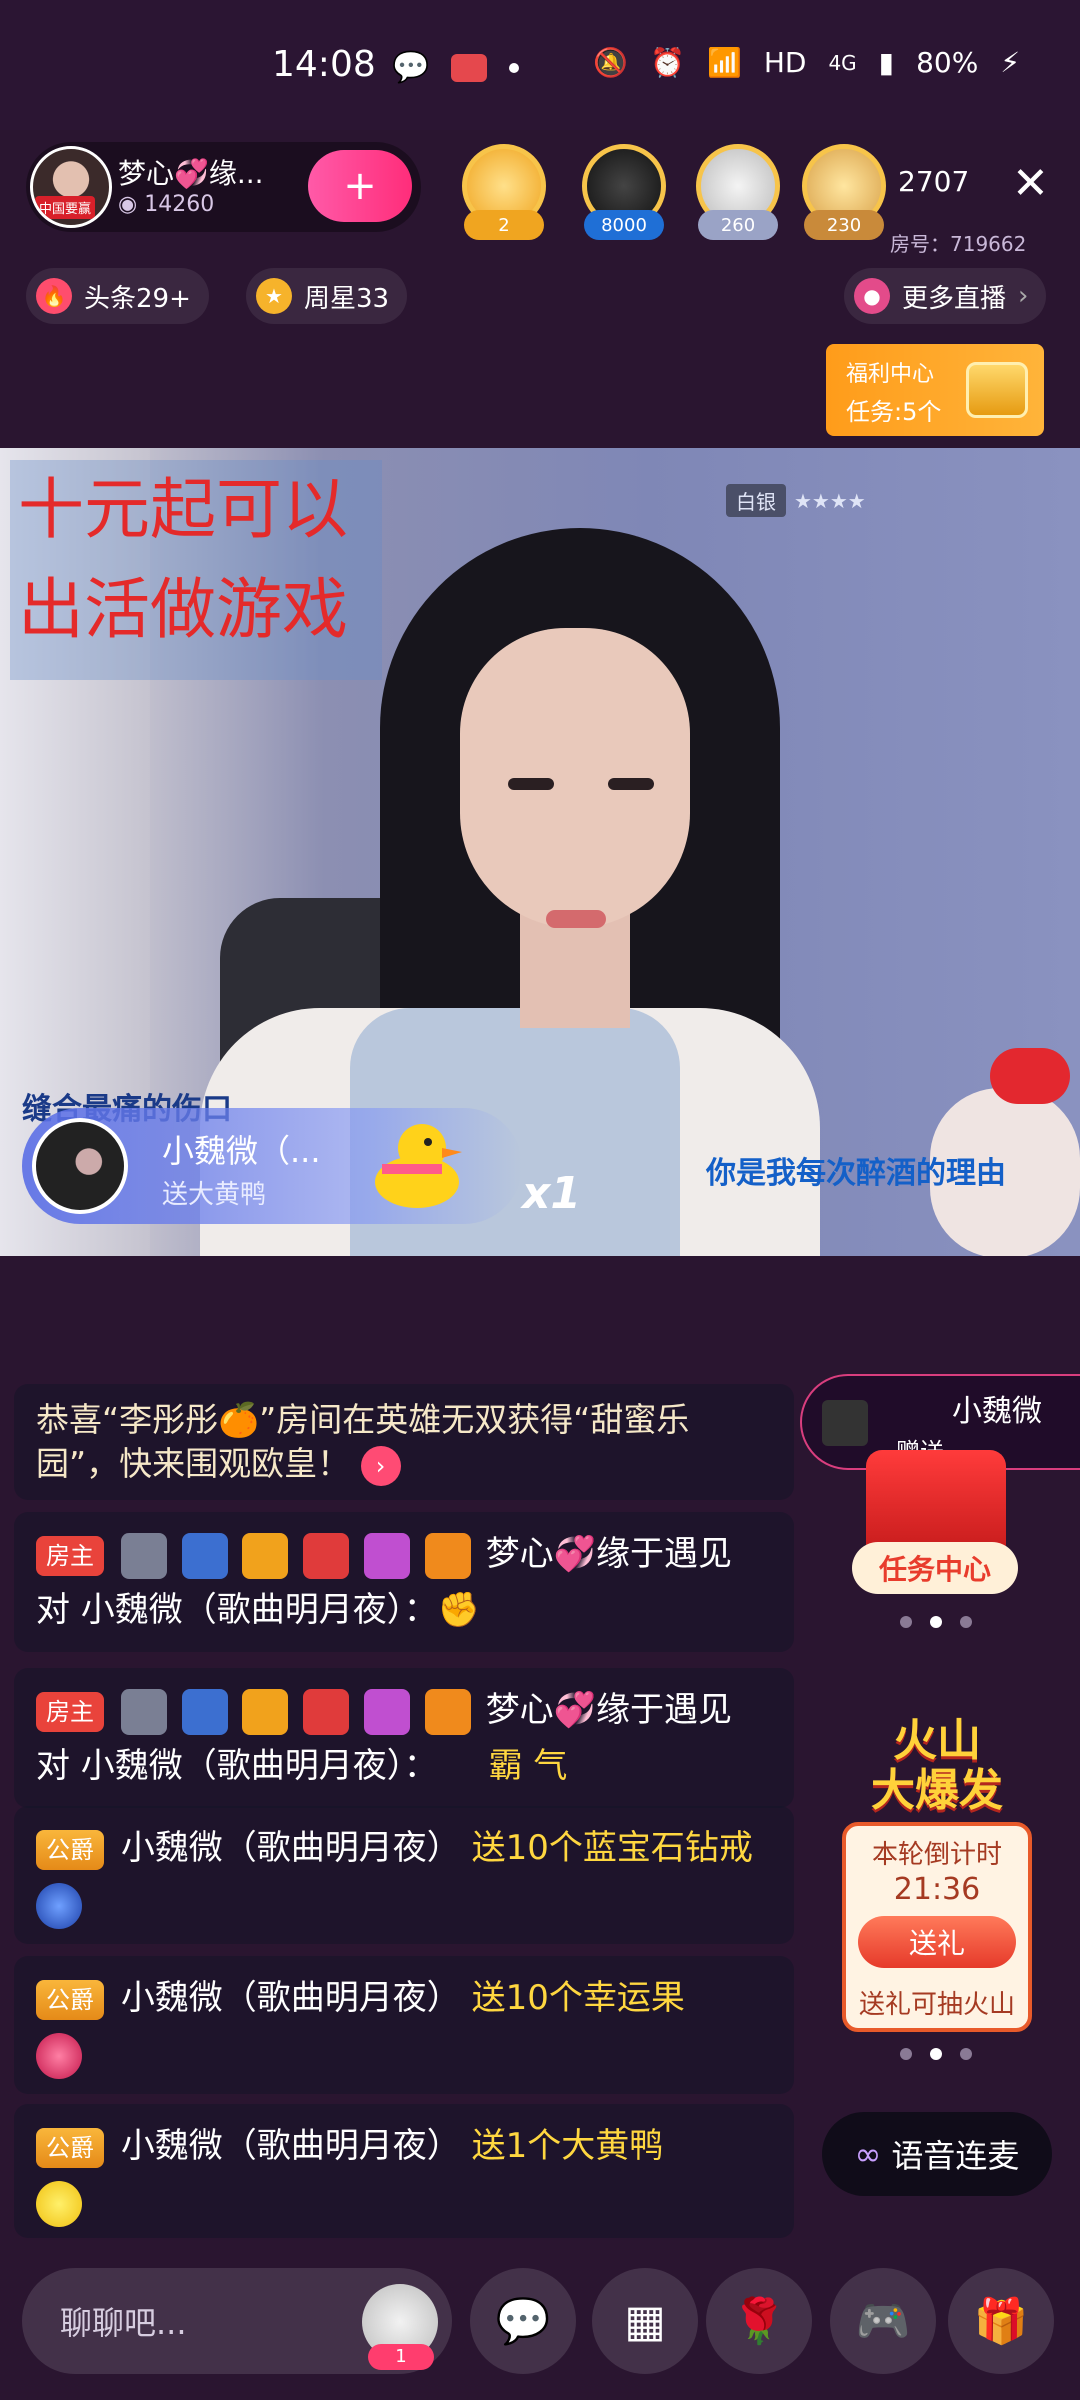 Image resolution: width=1080 pixels, height=2400 pixels. I want to click on task-center-label: 任务中心, so click(935, 1568).